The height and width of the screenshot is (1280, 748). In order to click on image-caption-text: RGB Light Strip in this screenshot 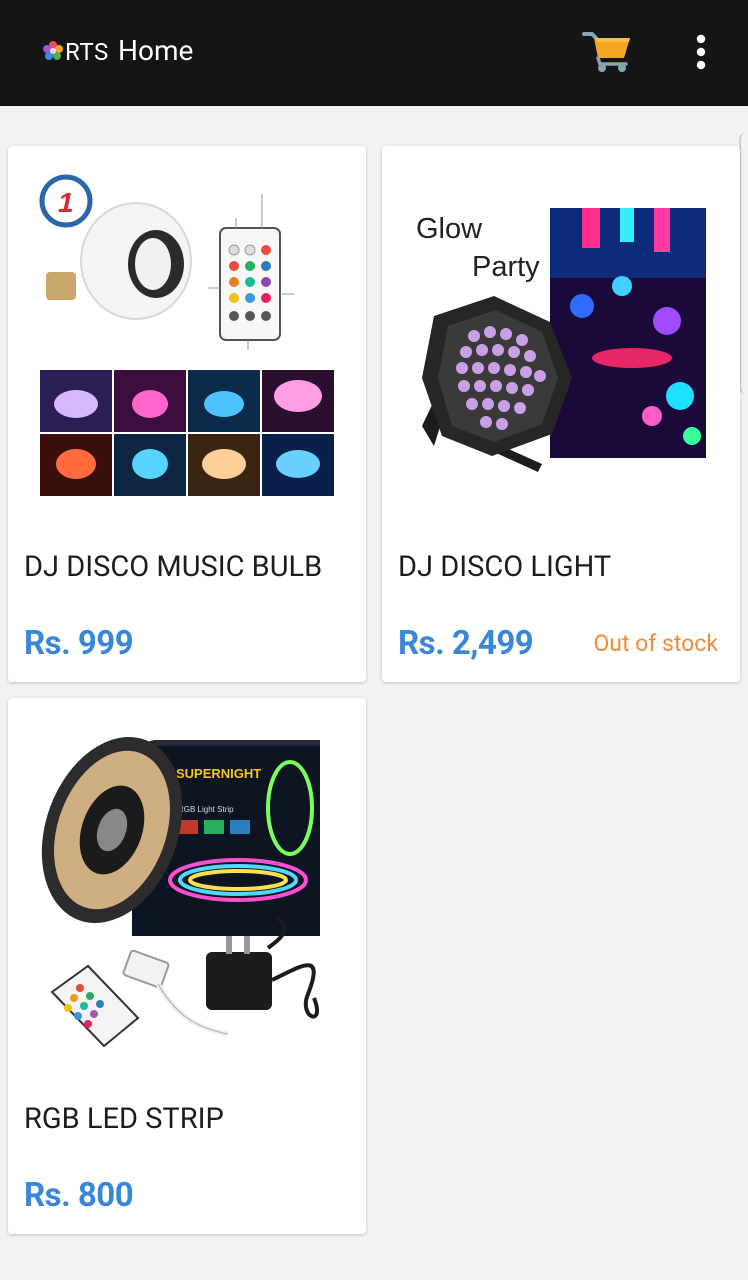, I will do `click(206, 809)`.